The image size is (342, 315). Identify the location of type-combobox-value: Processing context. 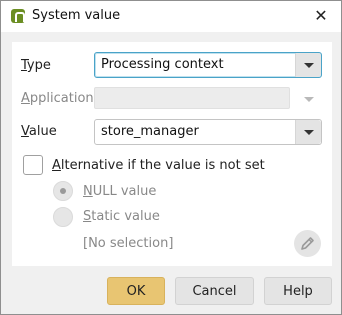
(162, 64).